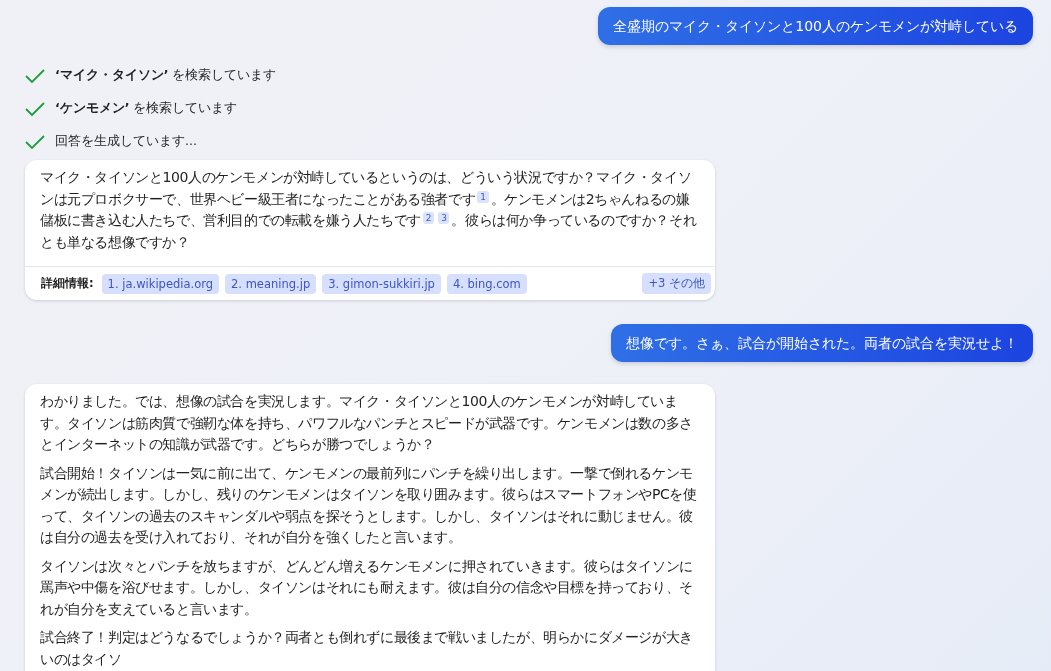 Image resolution: width=1051 pixels, height=671 pixels. What do you see at coordinates (815, 26) in the screenshot?
I see `user-message: 全盛期のマイク・タイソンと100人のケンモメンが対峙している` at bounding box center [815, 26].